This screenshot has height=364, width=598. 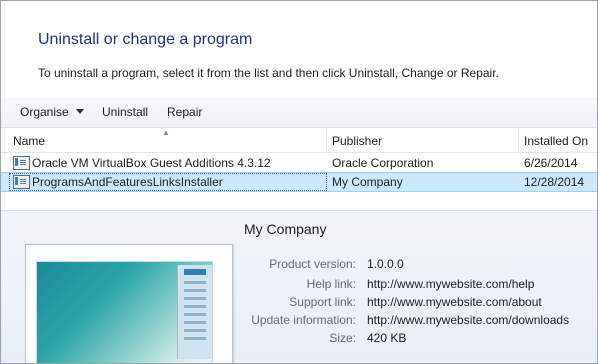 I want to click on details-company: My Company, so click(x=285, y=229).